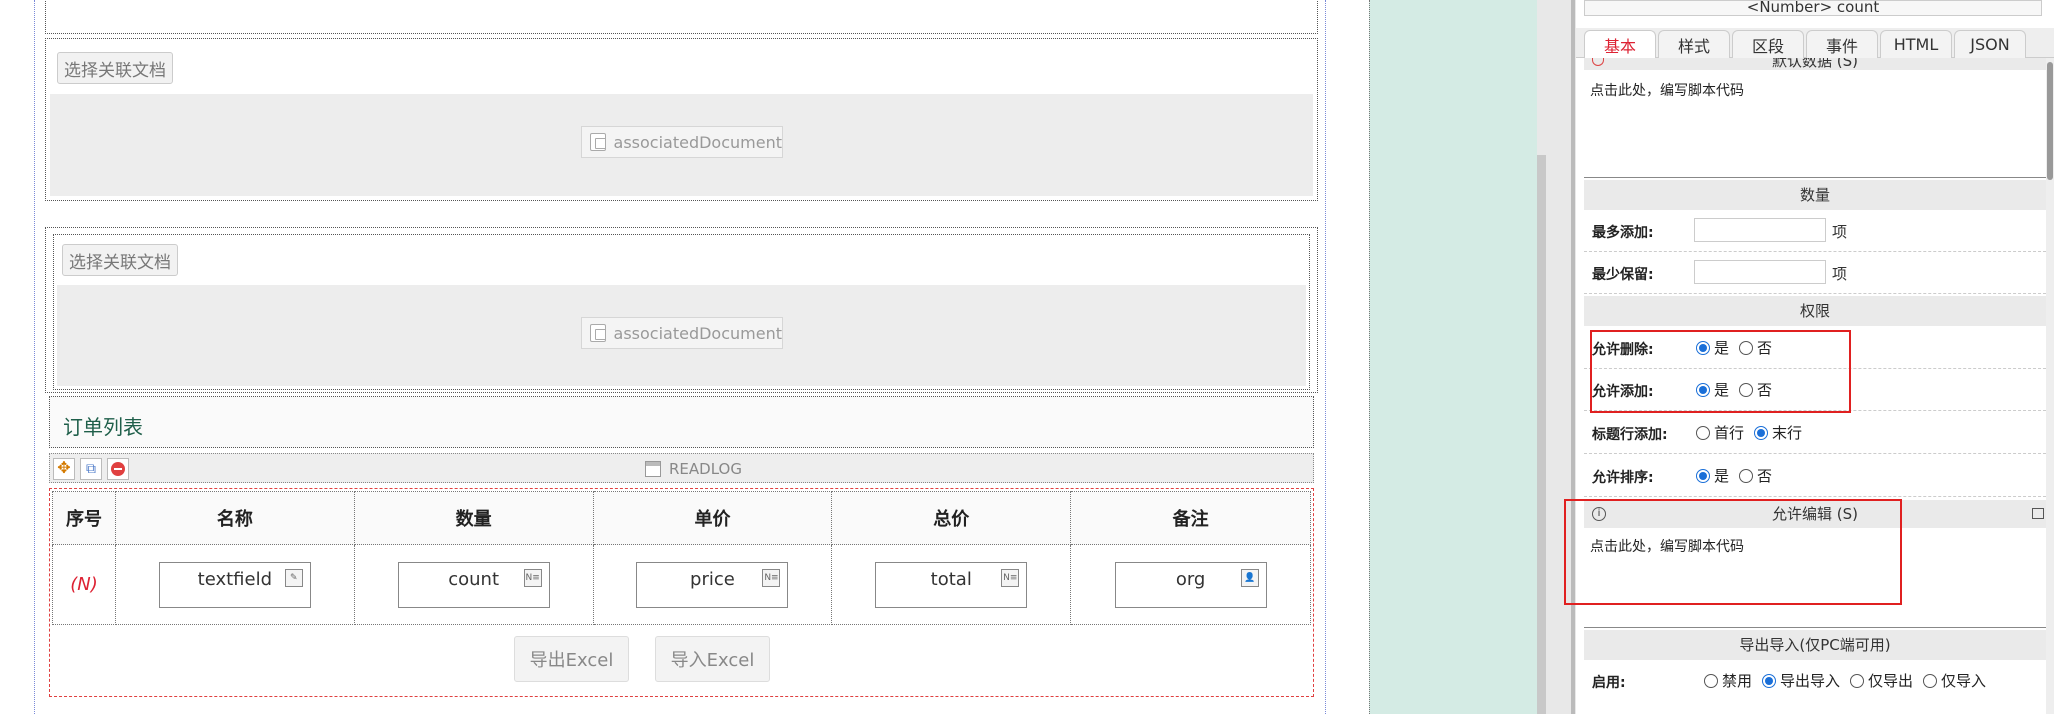 The height and width of the screenshot is (714, 2067). What do you see at coordinates (1249, 577) in the screenshot?
I see `user-icon: 👤` at bounding box center [1249, 577].